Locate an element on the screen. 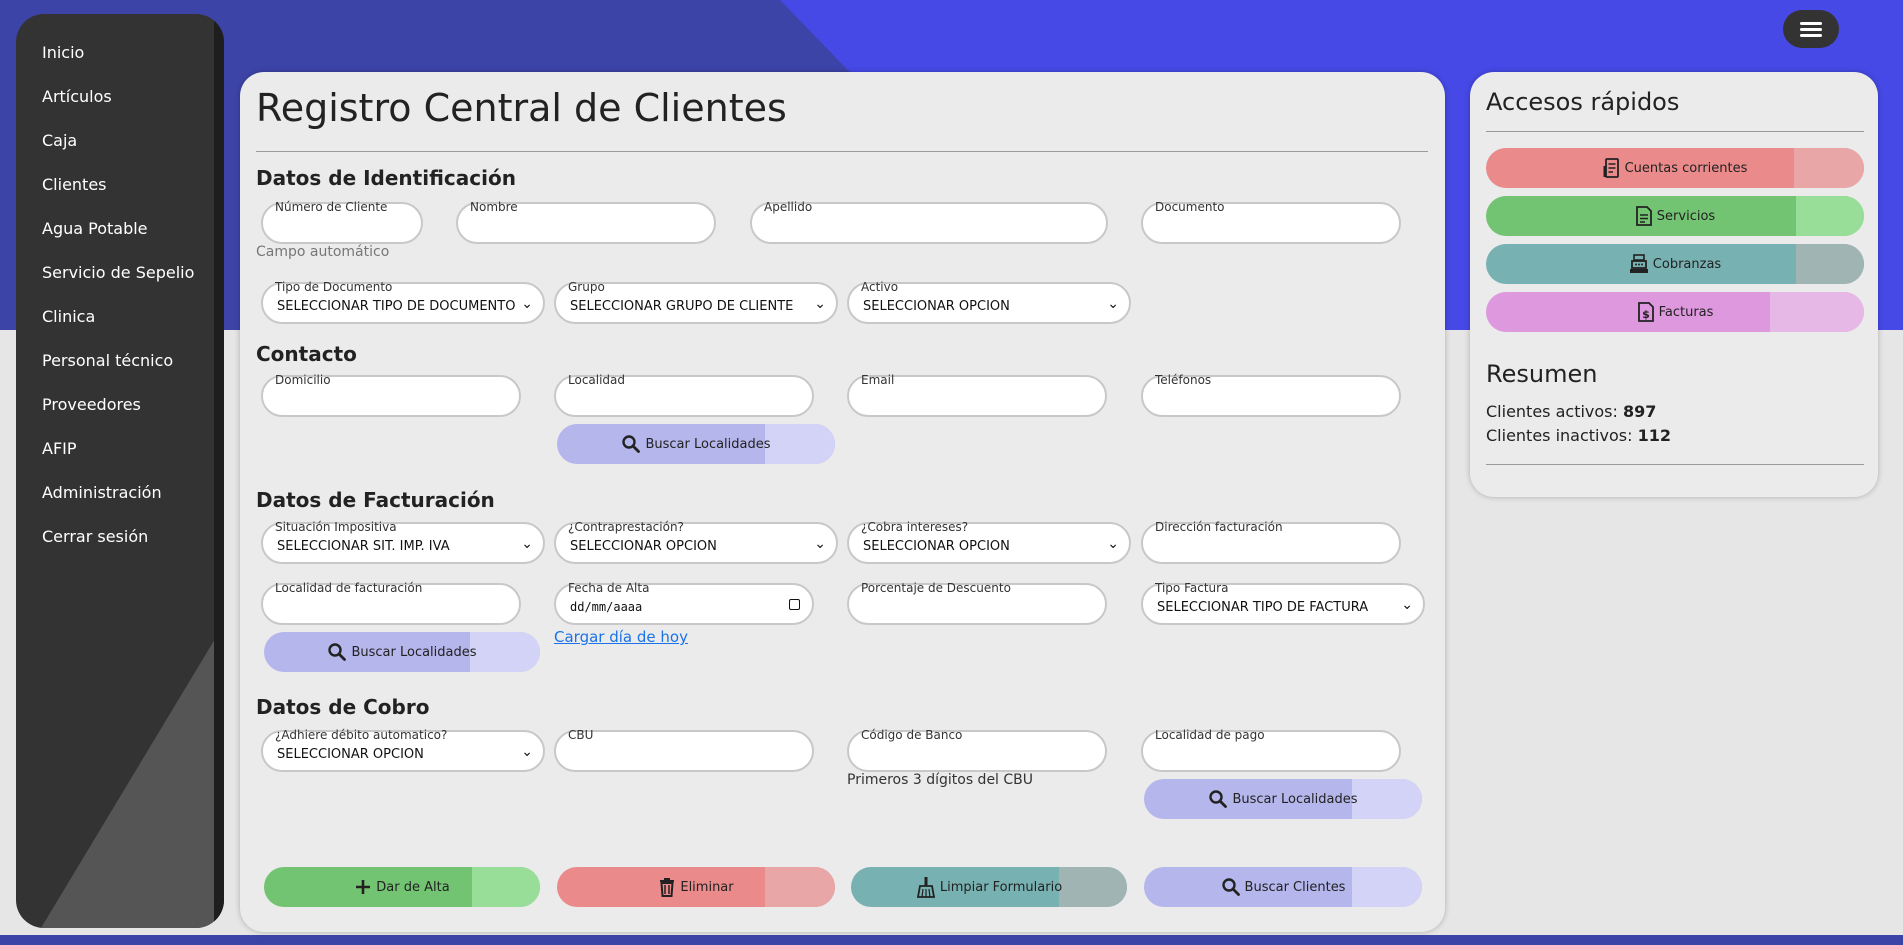  buscar-clientes-button: Buscar Clientes is located at coordinates (1283, 887).